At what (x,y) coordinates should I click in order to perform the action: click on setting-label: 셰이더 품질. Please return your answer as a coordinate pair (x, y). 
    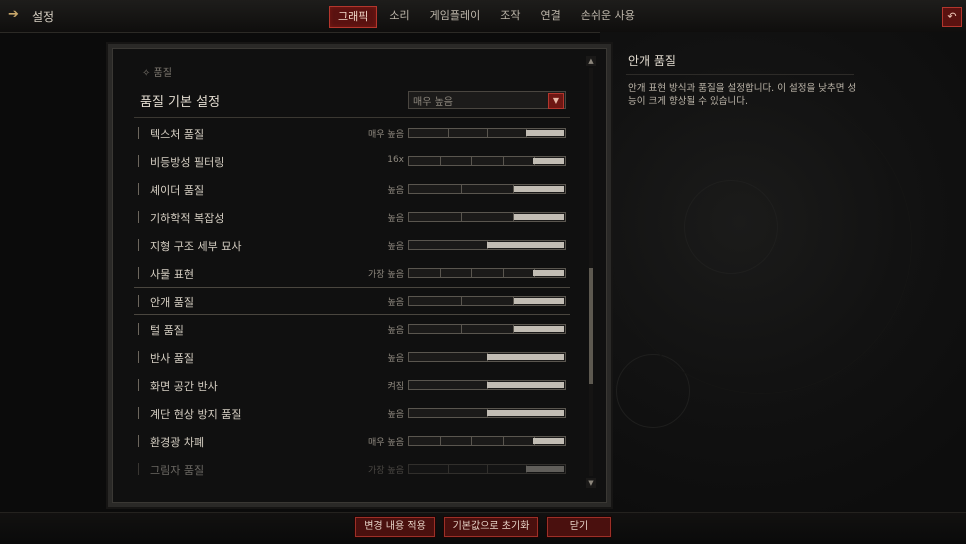
    Looking at the image, I should click on (177, 190).